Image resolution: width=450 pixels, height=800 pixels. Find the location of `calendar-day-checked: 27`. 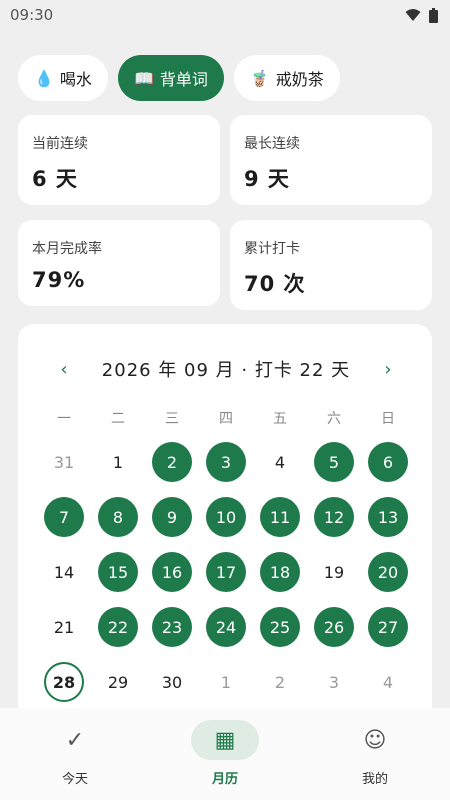

calendar-day-checked: 27 is located at coordinates (388, 627).